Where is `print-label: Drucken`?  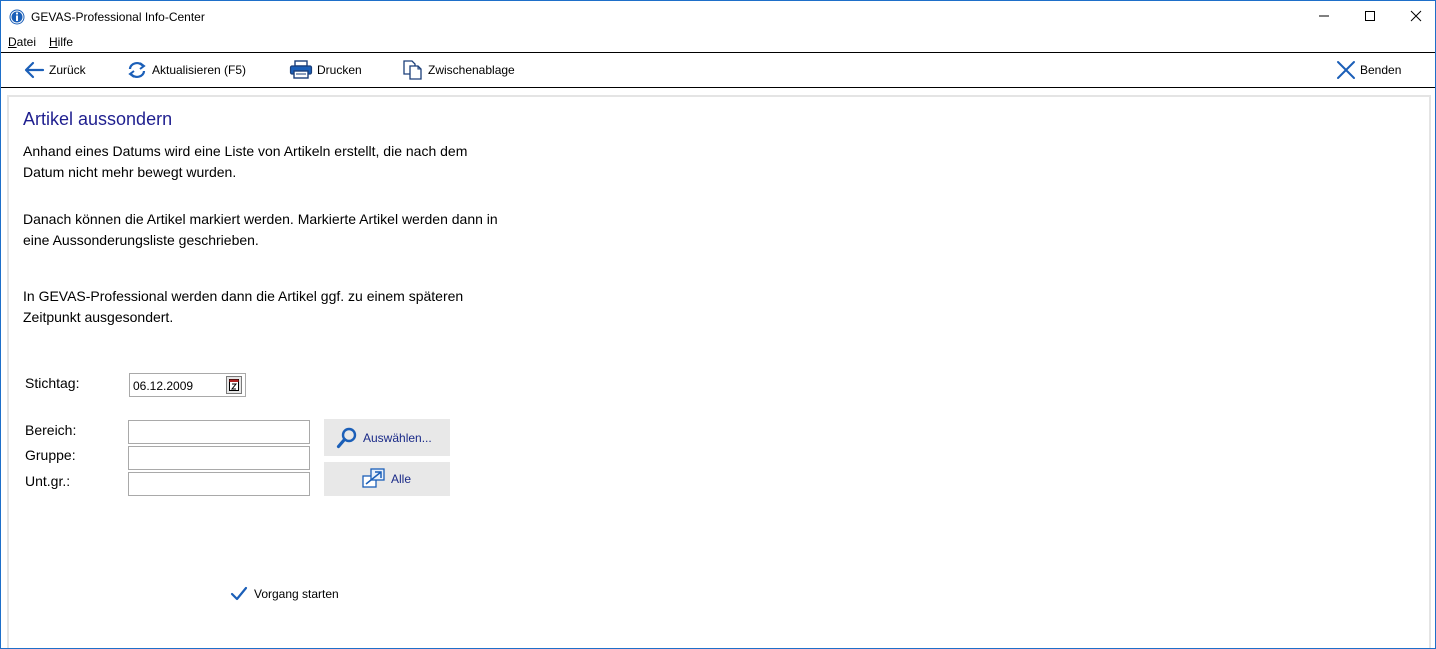 print-label: Drucken is located at coordinates (339, 70).